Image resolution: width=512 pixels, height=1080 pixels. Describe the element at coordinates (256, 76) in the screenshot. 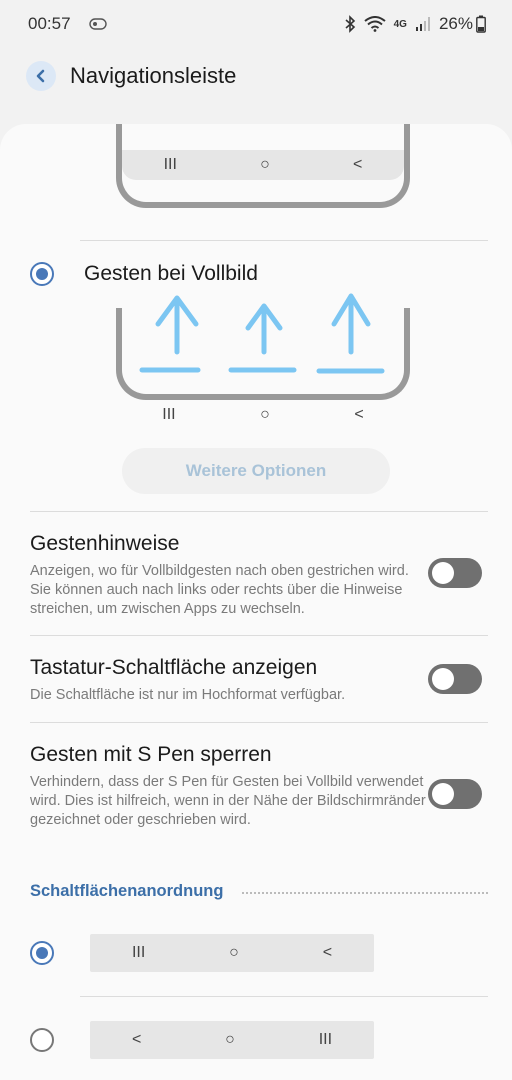

I see `app-bar: Navigationsleiste` at that location.